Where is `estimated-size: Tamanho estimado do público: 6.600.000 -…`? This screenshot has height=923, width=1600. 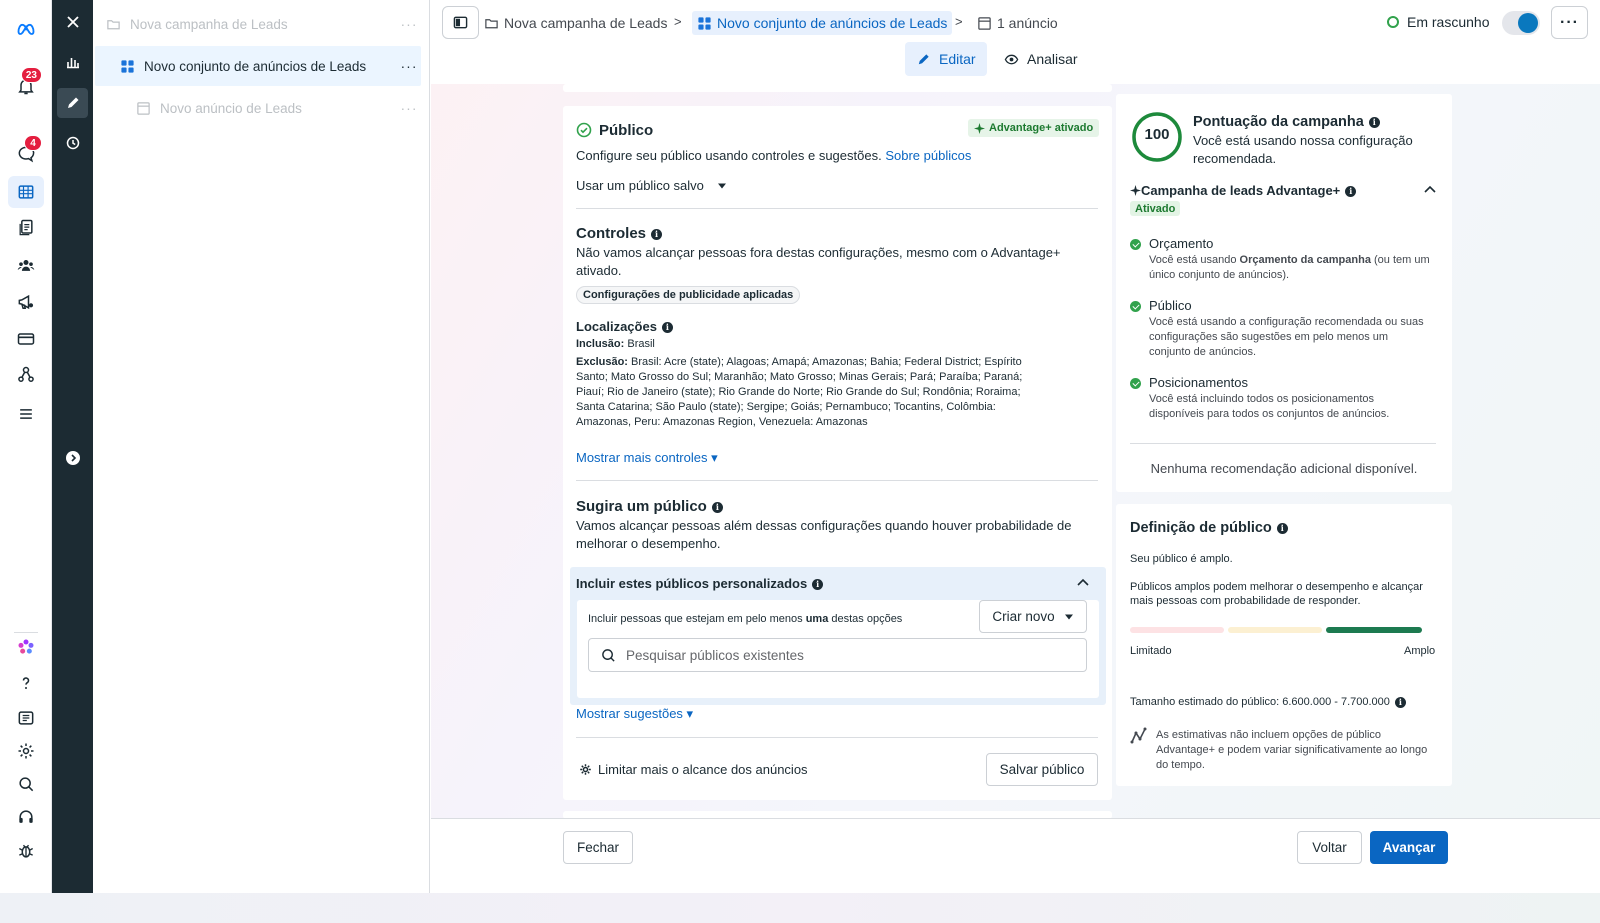
estimated-size: Tamanho estimado do público: 6.600.000 -… is located at coordinates (1268, 702).